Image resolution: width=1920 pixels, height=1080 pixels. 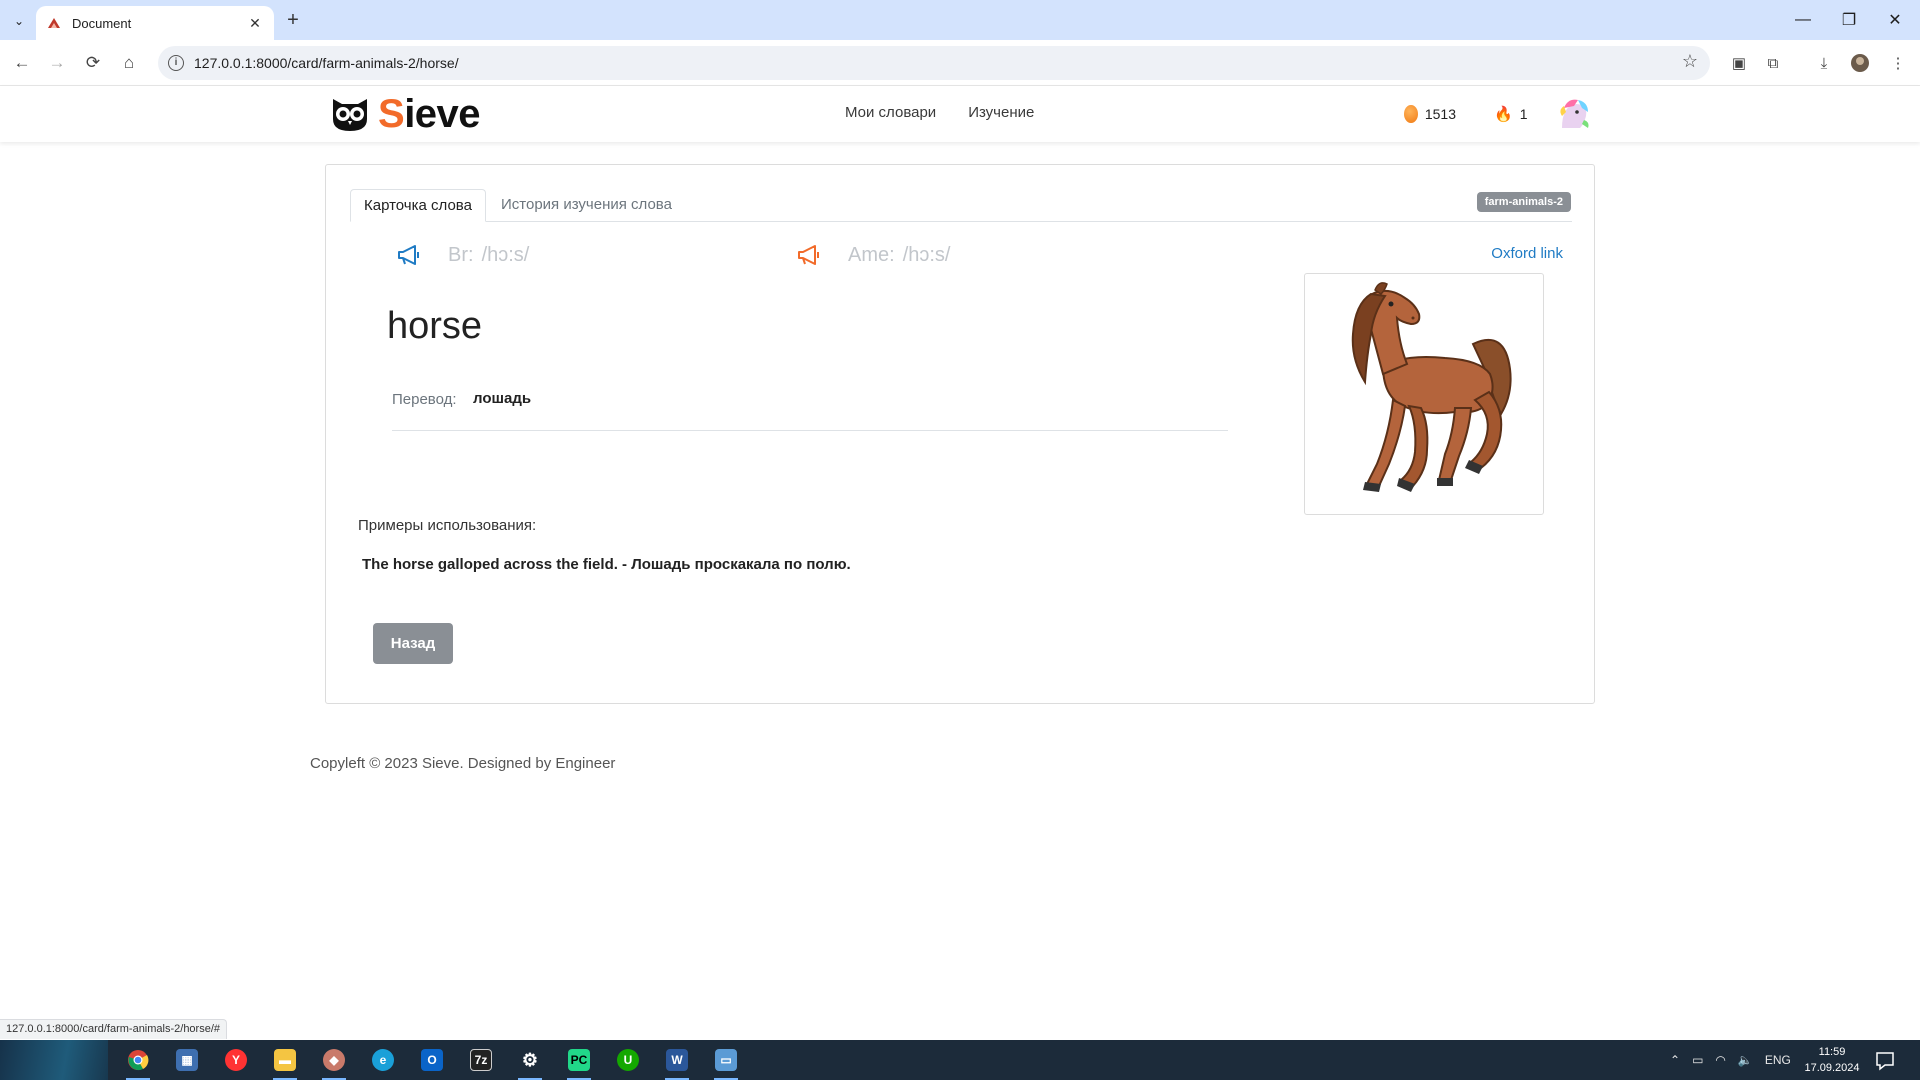 What do you see at coordinates (926, 254) in the screenshot?
I see `ame-ipa: /hɔ:s/` at bounding box center [926, 254].